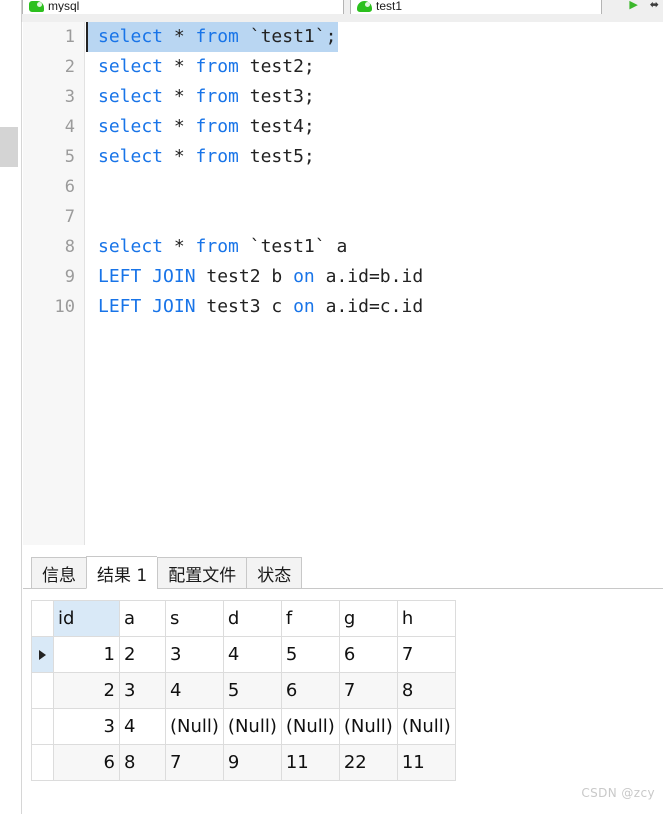  What do you see at coordinates (654, 5) in the screenshot?
I see `more-icon: ⬌` at bounding box center [654, 5].